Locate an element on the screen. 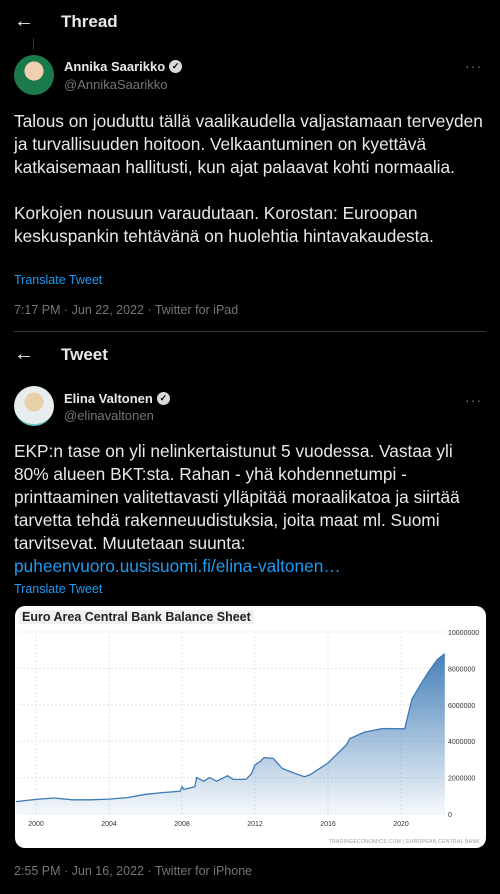  author-name: Annika Saarikko ✓ is located at coordinates (123, 66).